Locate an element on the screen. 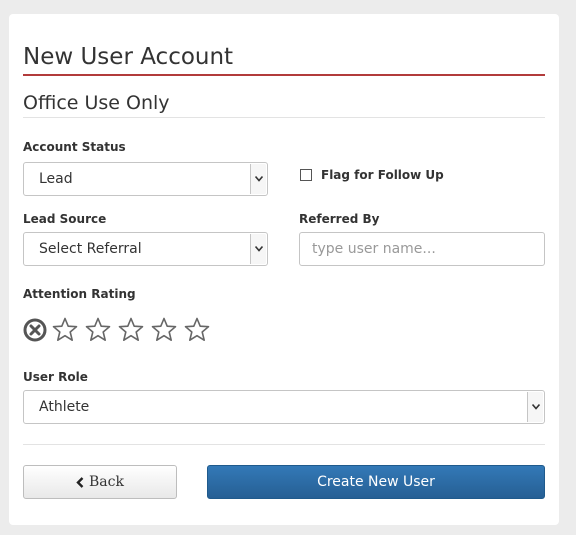 Image resolution: width=576 pixels, height=535 pixels. user-role-label: User Role is located at coordinates (55, 377).